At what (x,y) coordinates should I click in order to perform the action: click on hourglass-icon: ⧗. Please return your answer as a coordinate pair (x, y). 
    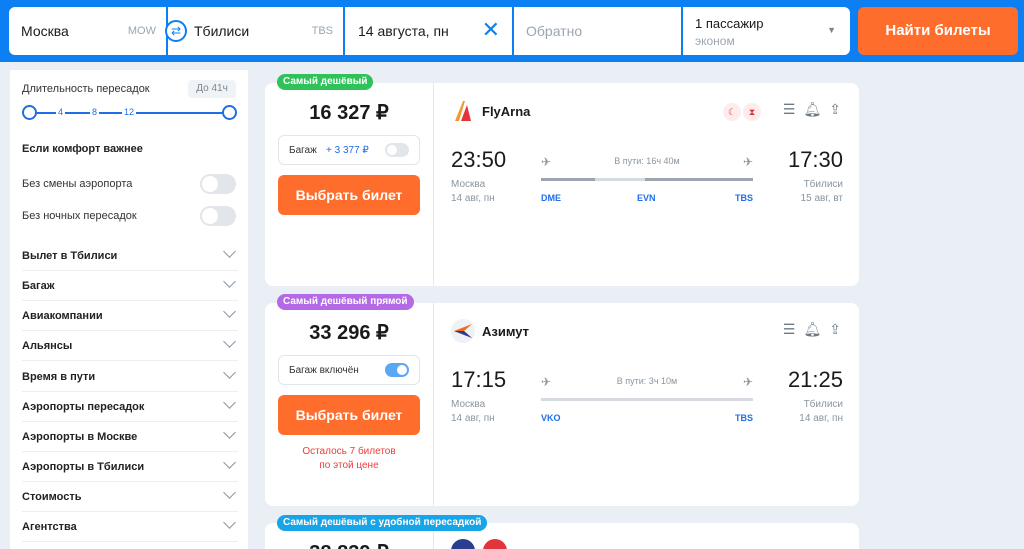
    Looking at the image, I should click on (752, 112).